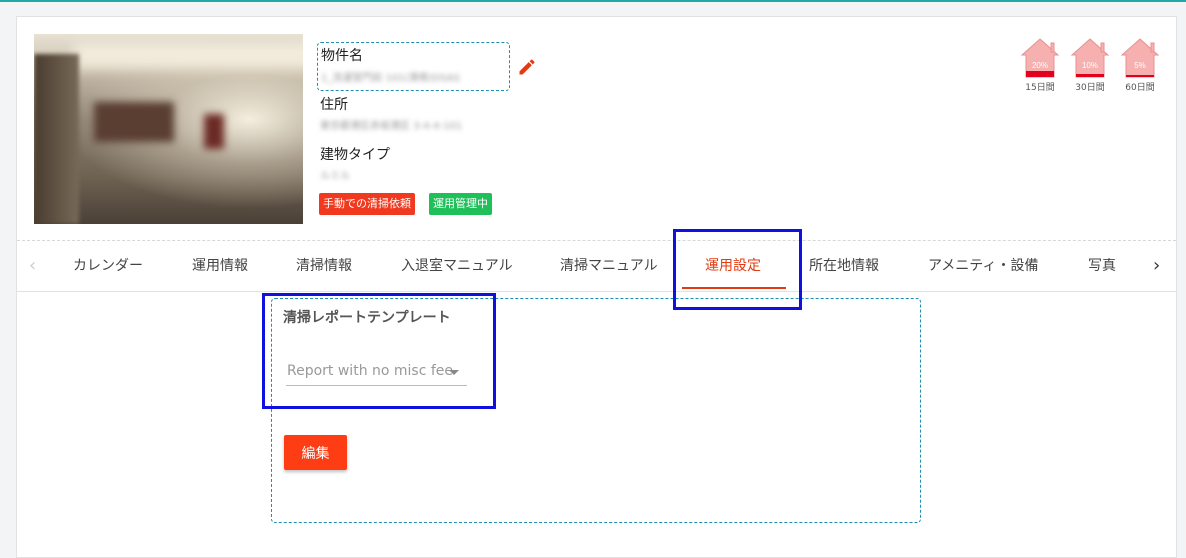  What do you see at coordinates (390, 78) in the screenshot?
I see `property-name-value: 1_洗濯室門前 101(港南)DSAS` at bounding box center [390, 78].